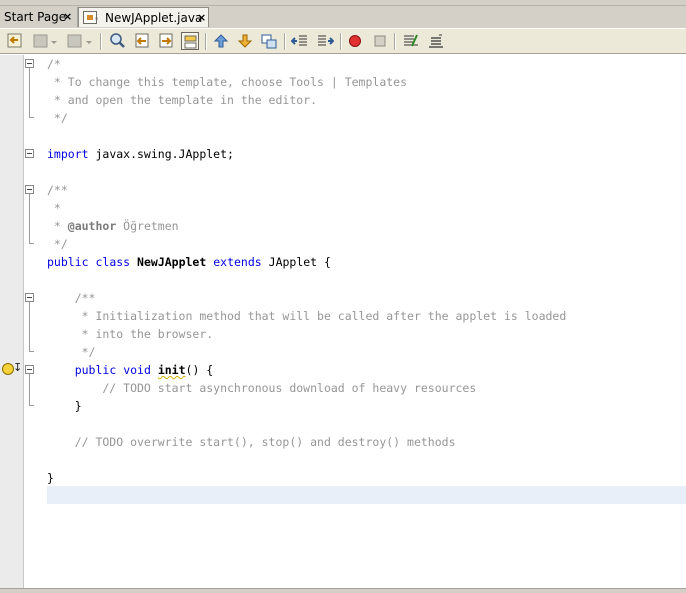 Image resolution: width=686 pixels, height=593 pixels. Describe the element at coordinates (17, 368) in the screenshot. I see `override-arrow-icon: ↧` at that location.